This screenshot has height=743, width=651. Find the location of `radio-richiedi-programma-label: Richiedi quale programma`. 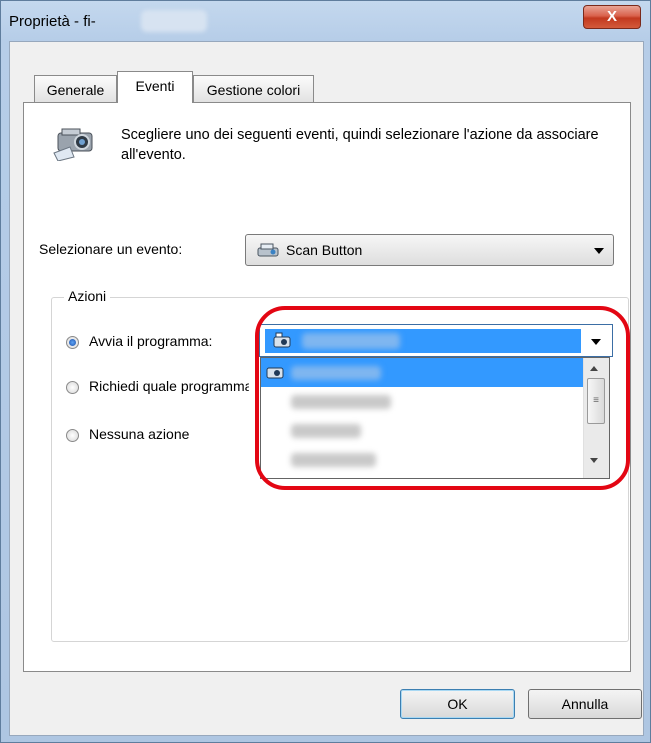

radio-richiedi-programma-label: Richiedi quale programma is located at coordinates (169, 386).